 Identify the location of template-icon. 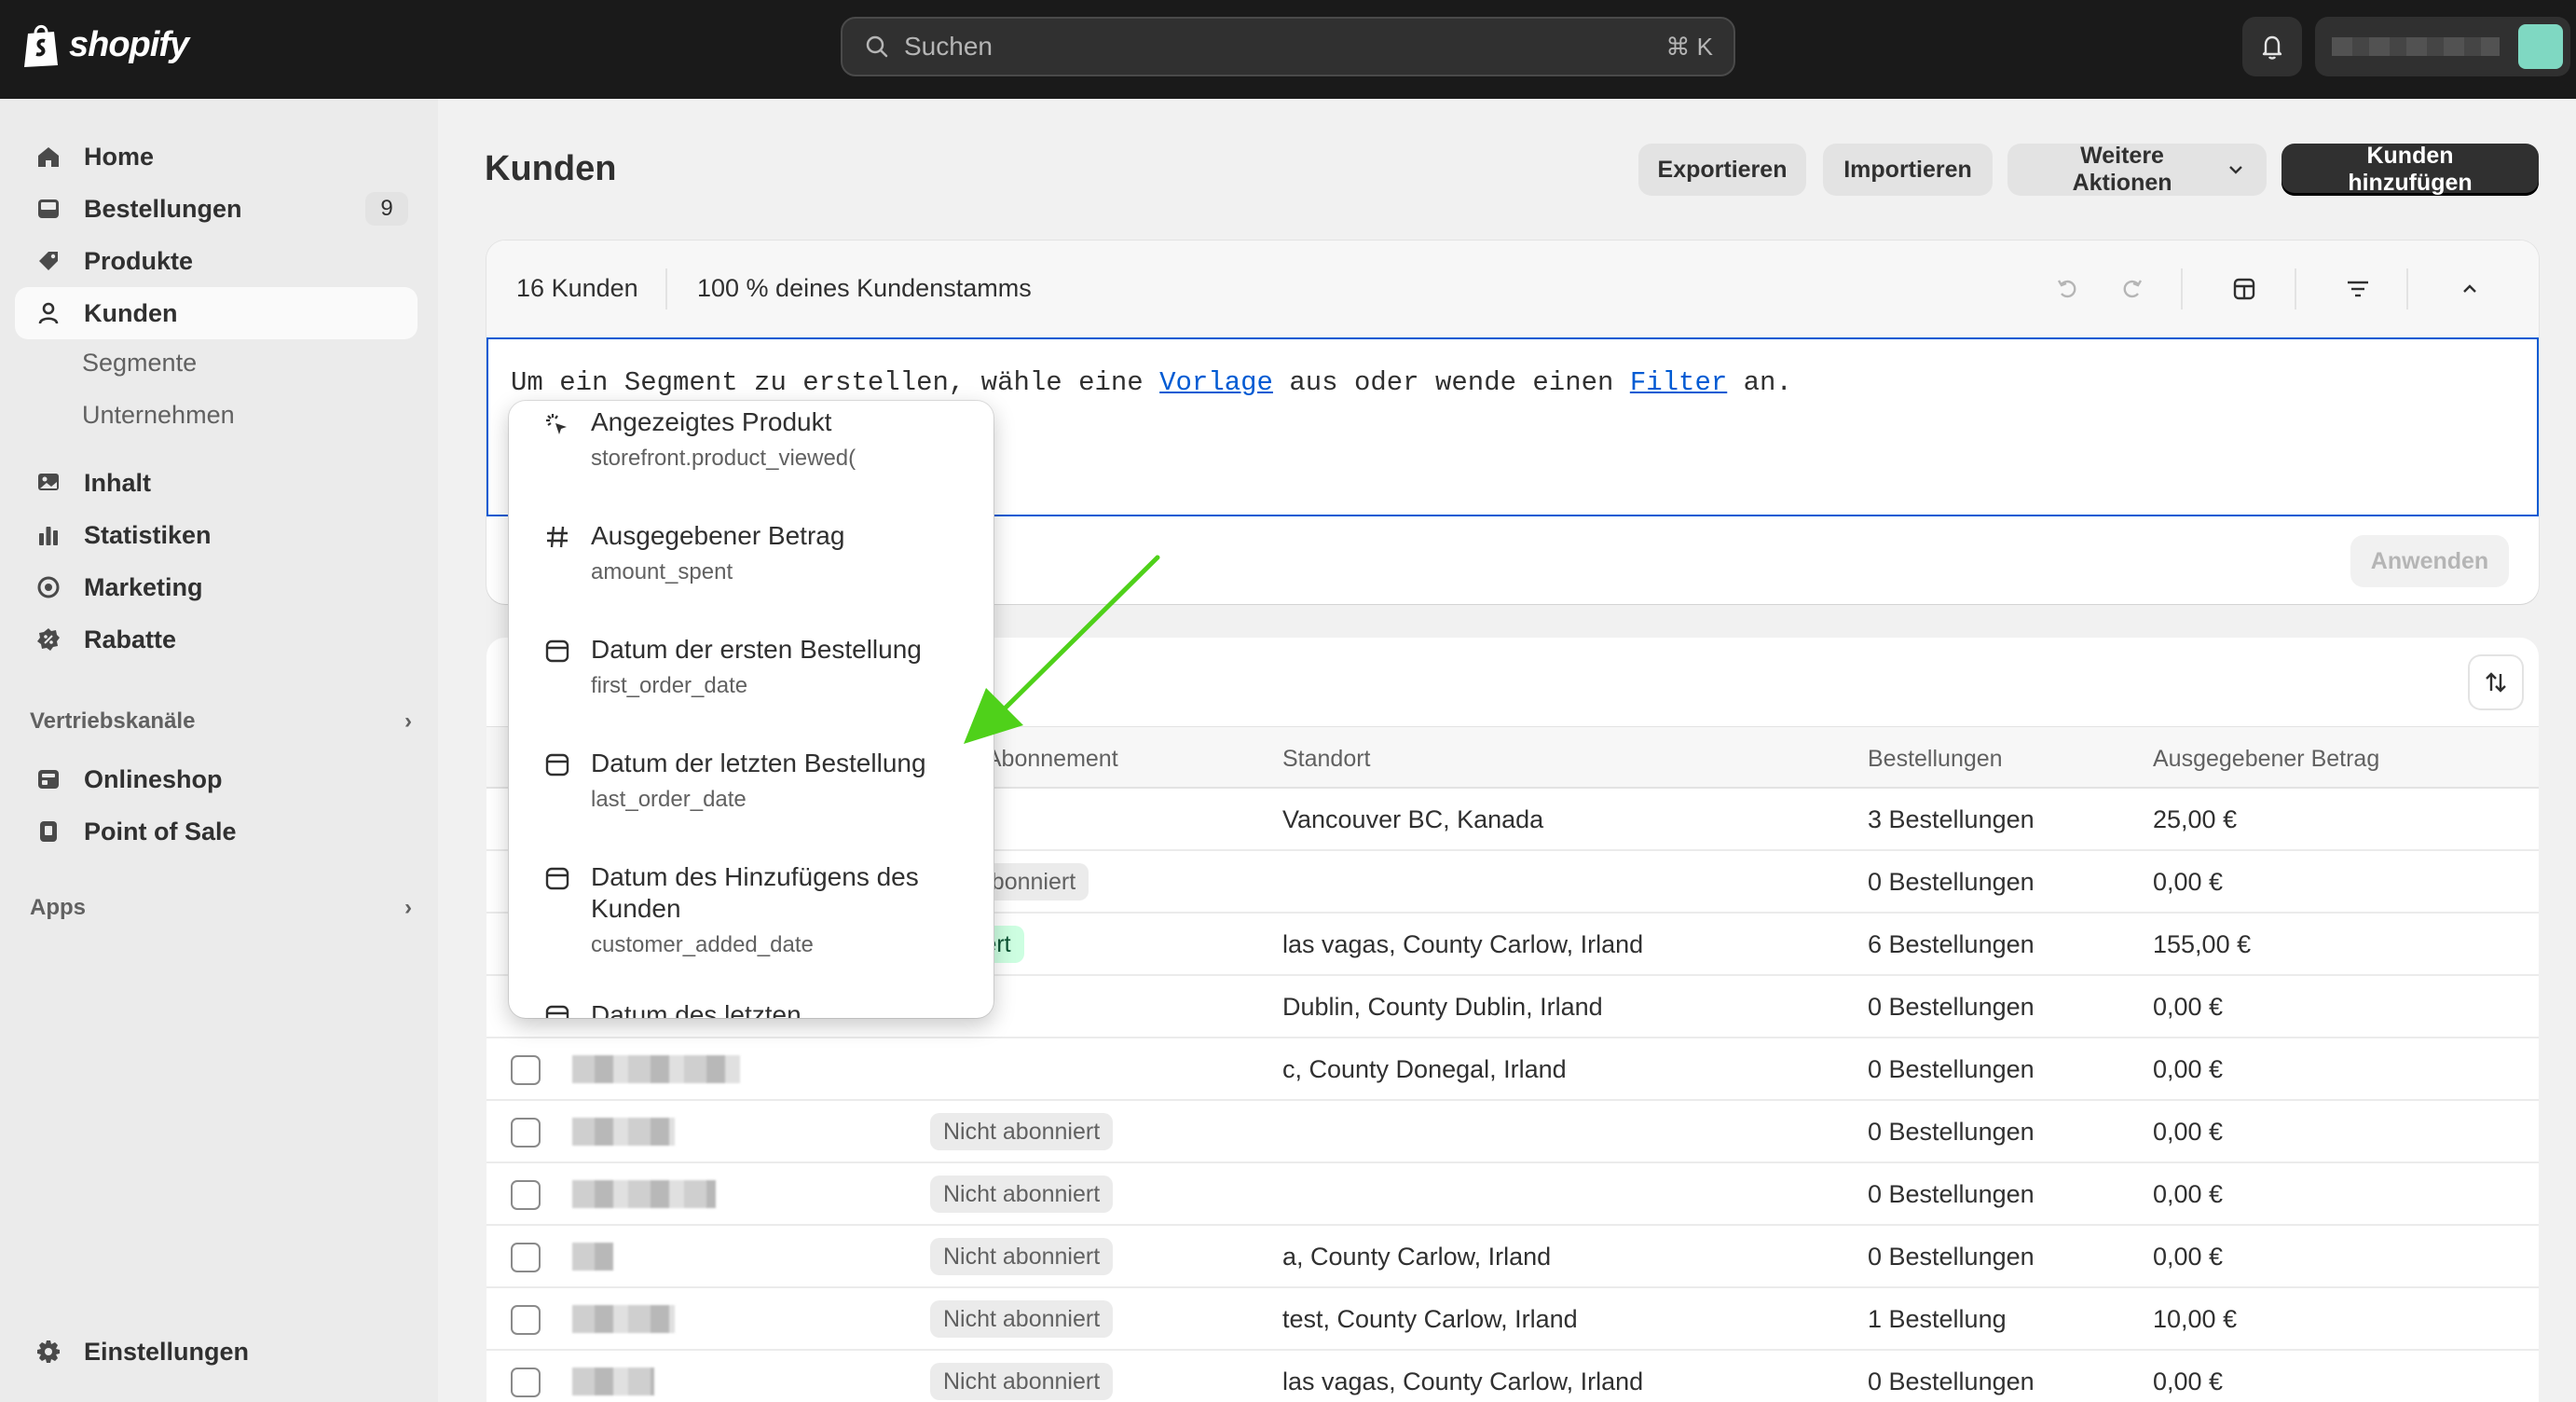
(2244, 289).